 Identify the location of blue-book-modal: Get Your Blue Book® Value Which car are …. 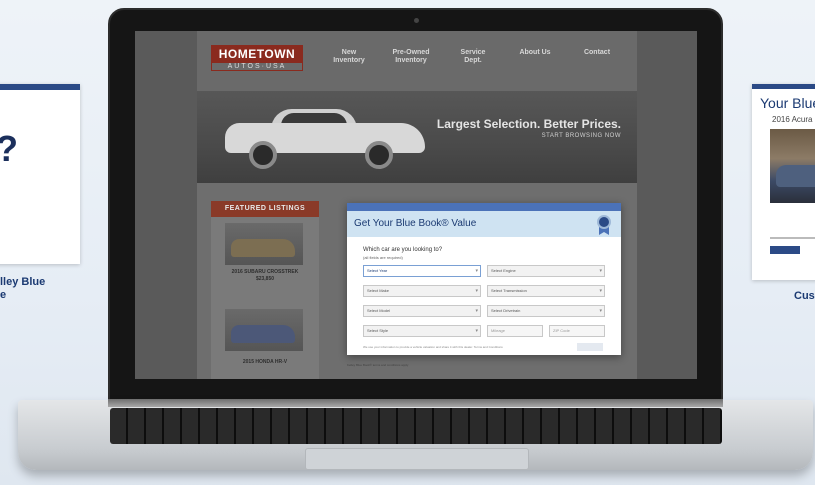
(484, 279).